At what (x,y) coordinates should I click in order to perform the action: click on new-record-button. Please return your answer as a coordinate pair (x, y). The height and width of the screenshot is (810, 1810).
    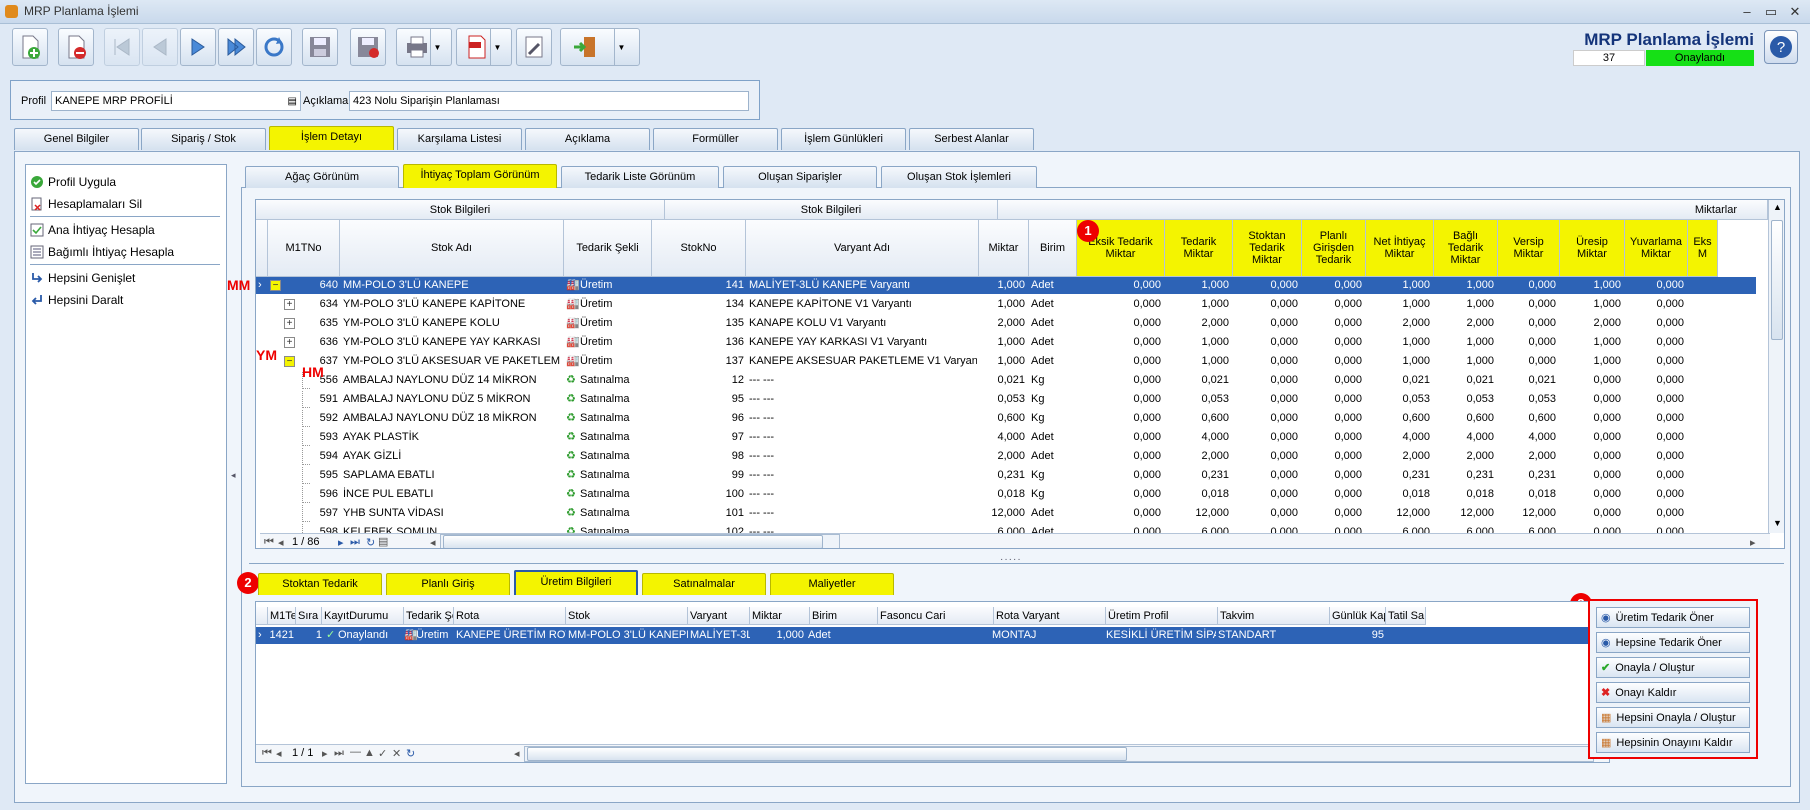
    Looking at the image, I should click on (30, 47).